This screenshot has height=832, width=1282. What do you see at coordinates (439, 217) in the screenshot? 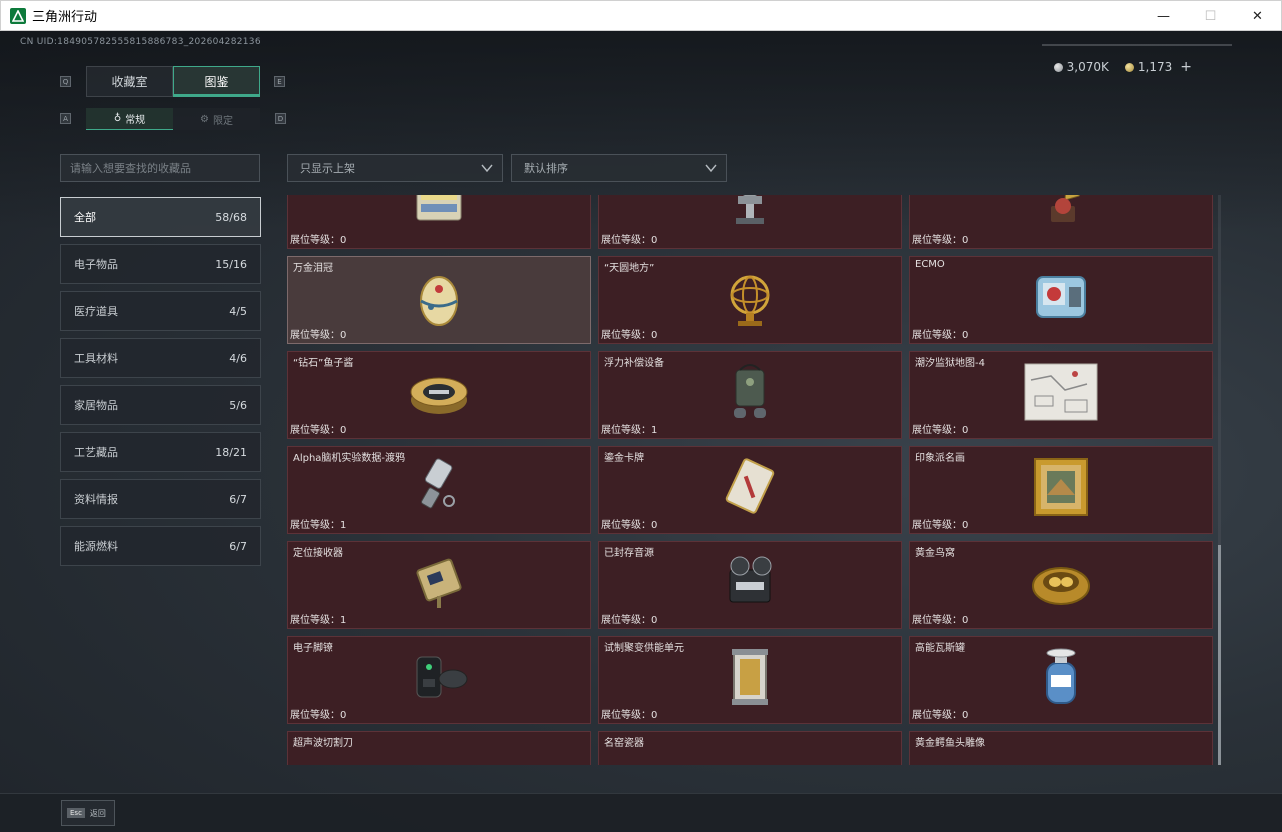
I see `battery-pack-icon` at bounding box center [439, 217].